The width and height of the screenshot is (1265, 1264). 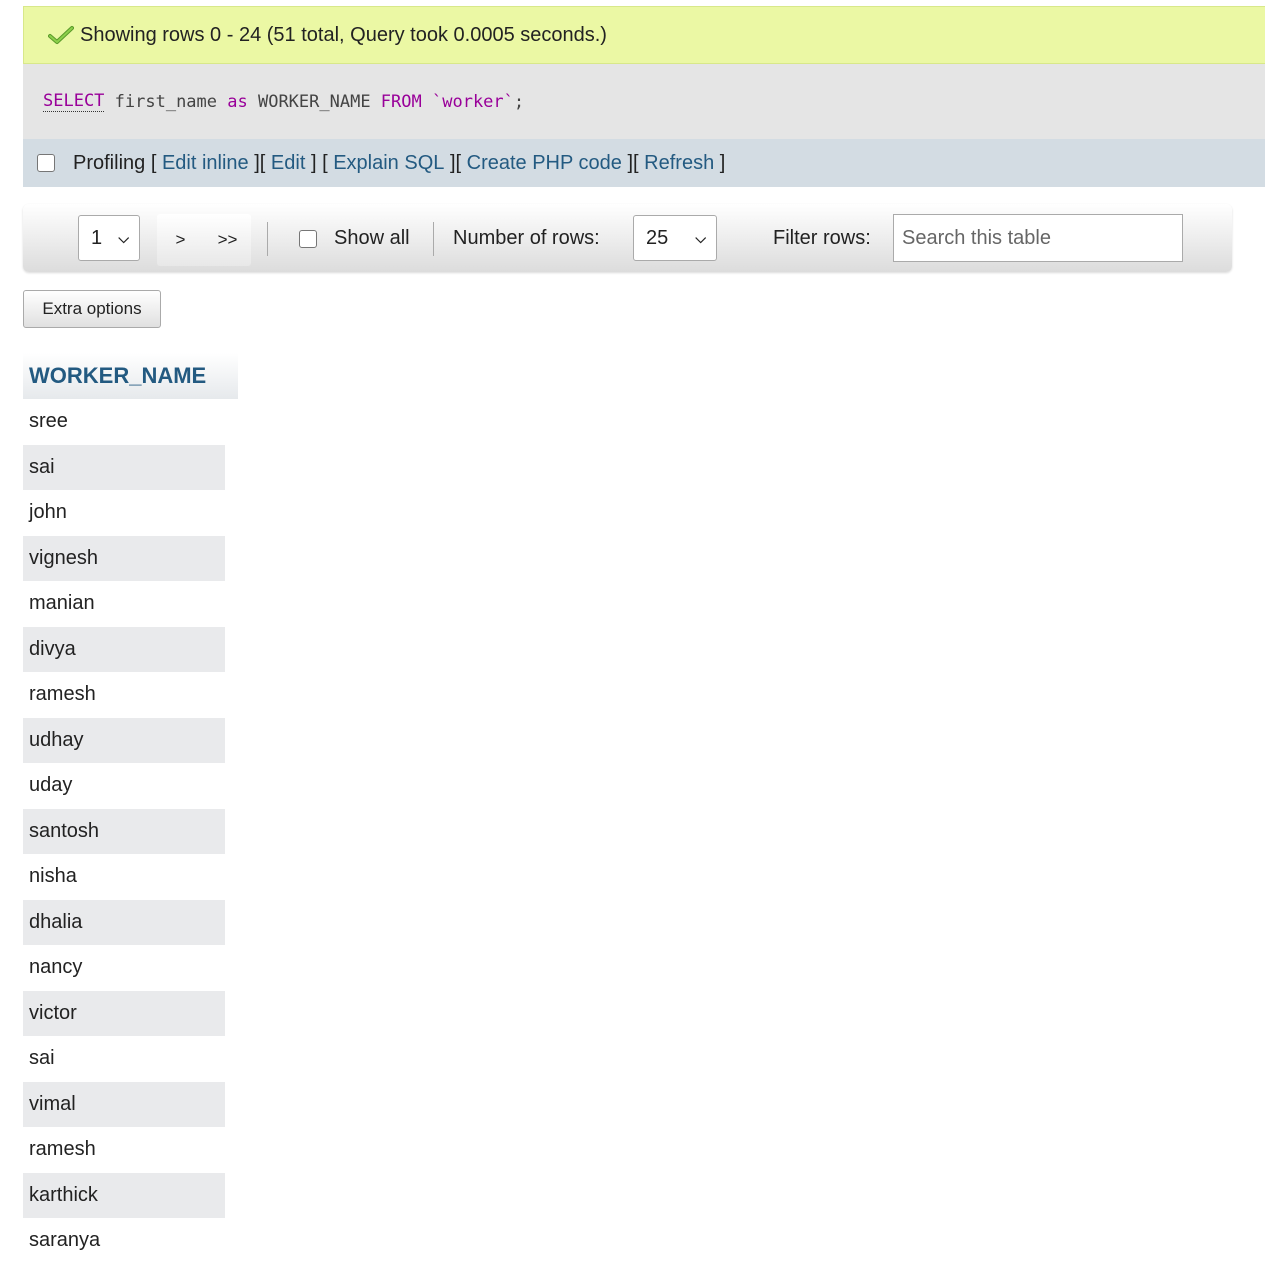 What do you see at coordinates (526, 238) in the screenshot?
I see `number-of-rows-label: Number of rows:` at bounding box center [526, 238].